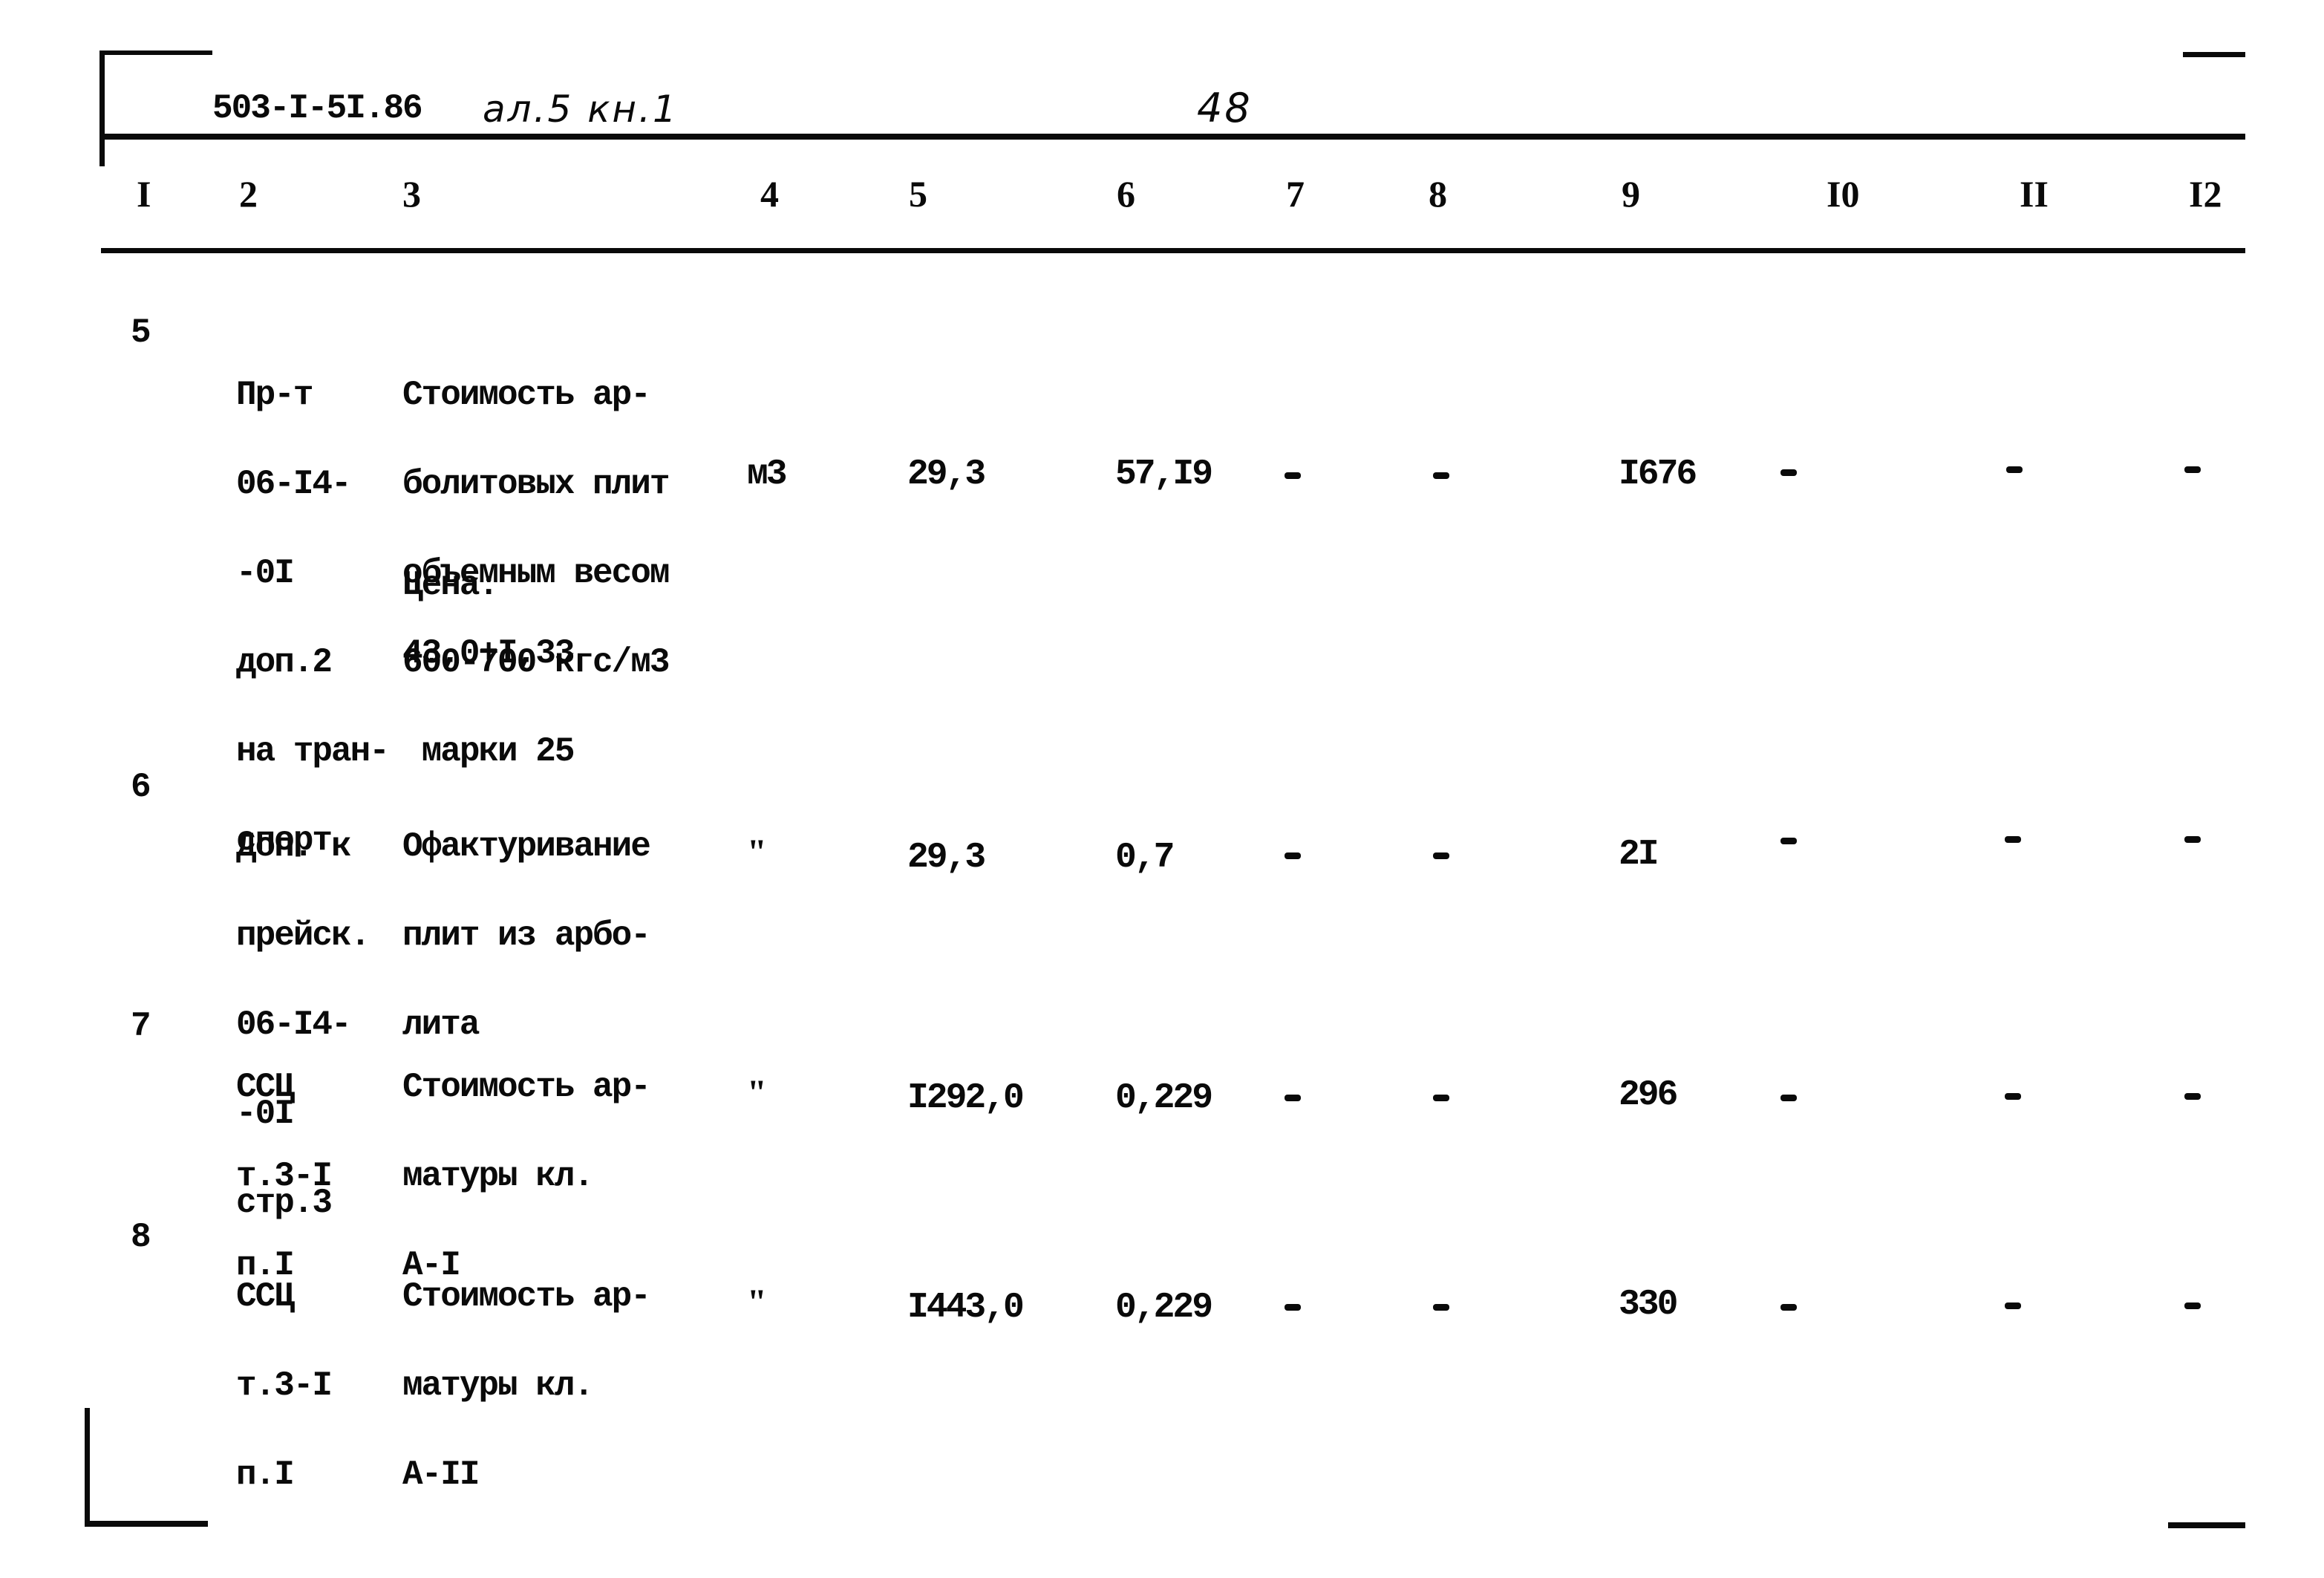 The height and width of the screenshot is (1578, 2324). What do you see at coordinates (1648, 1095) in the screenshot?
I see `total-cell: 296` at bounding box center [1648, 1095].